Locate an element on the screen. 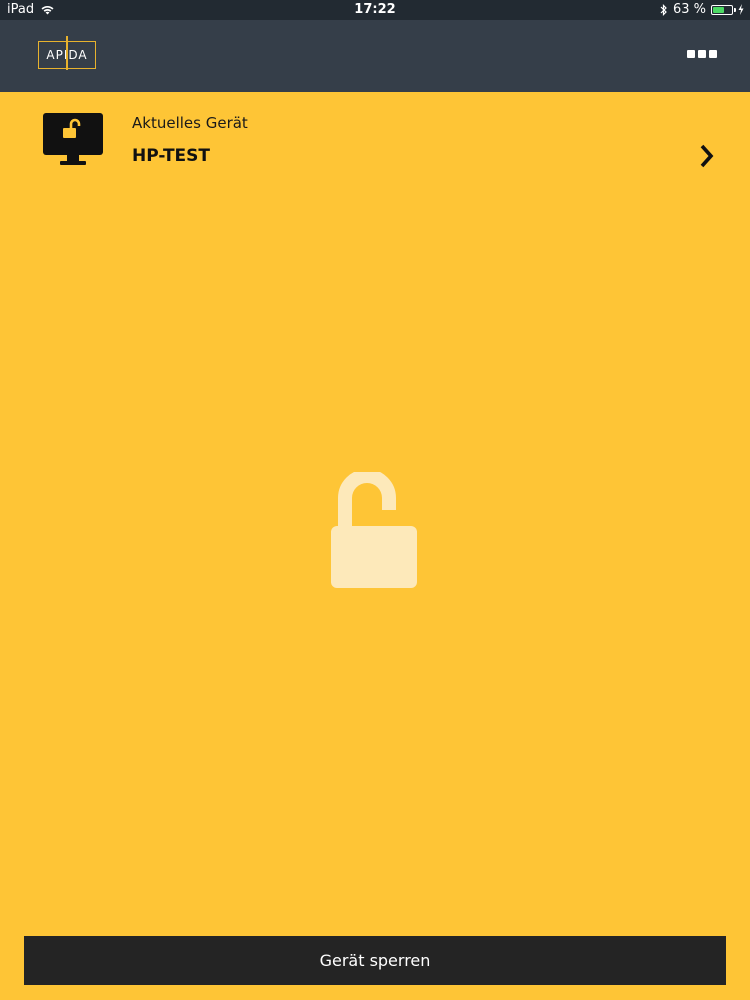  bluetooth-icon is located at coordinates (663, 9).